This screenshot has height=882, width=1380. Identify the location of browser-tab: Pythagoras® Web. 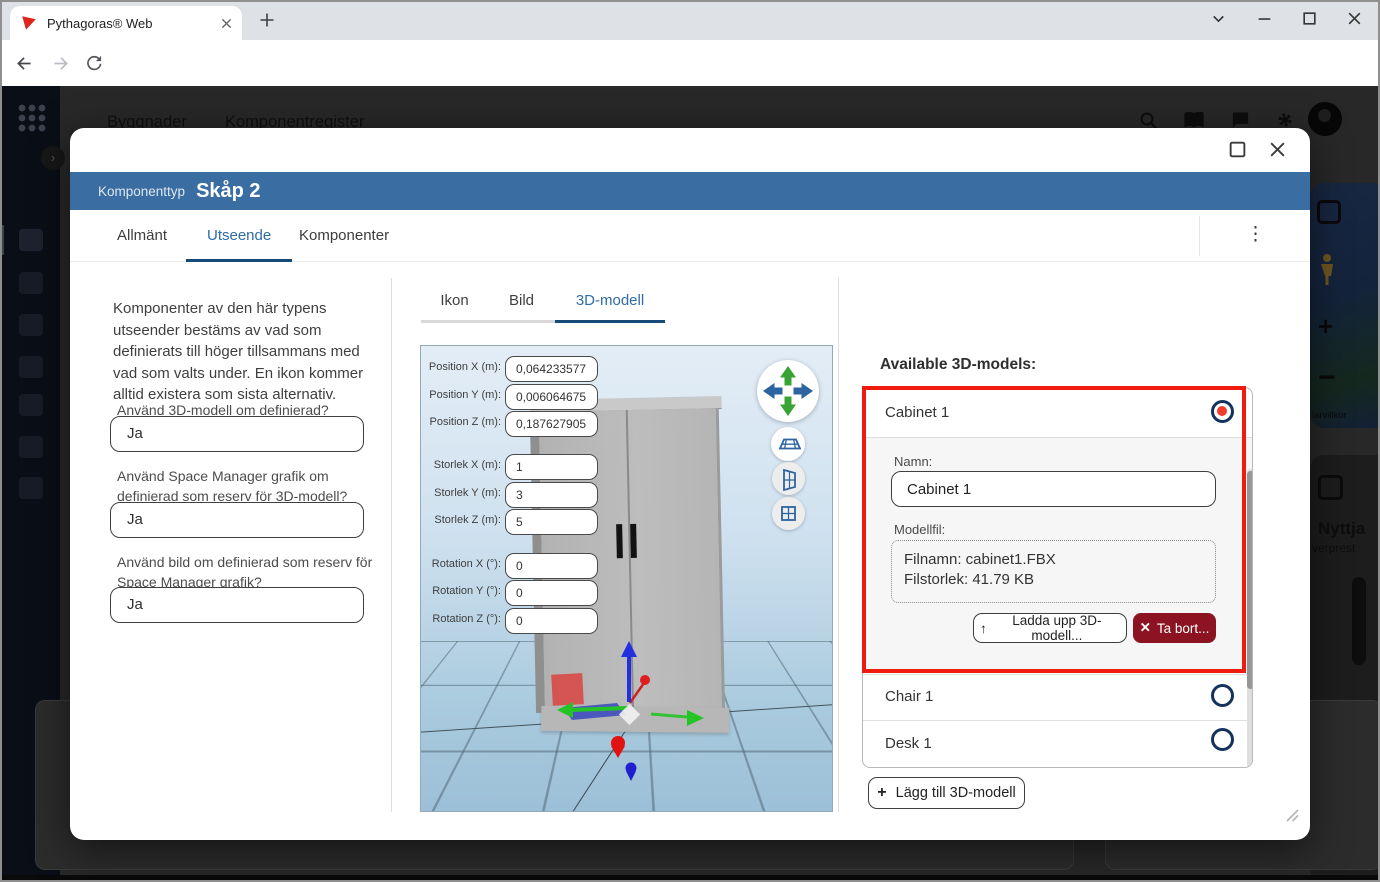
(126, 23).